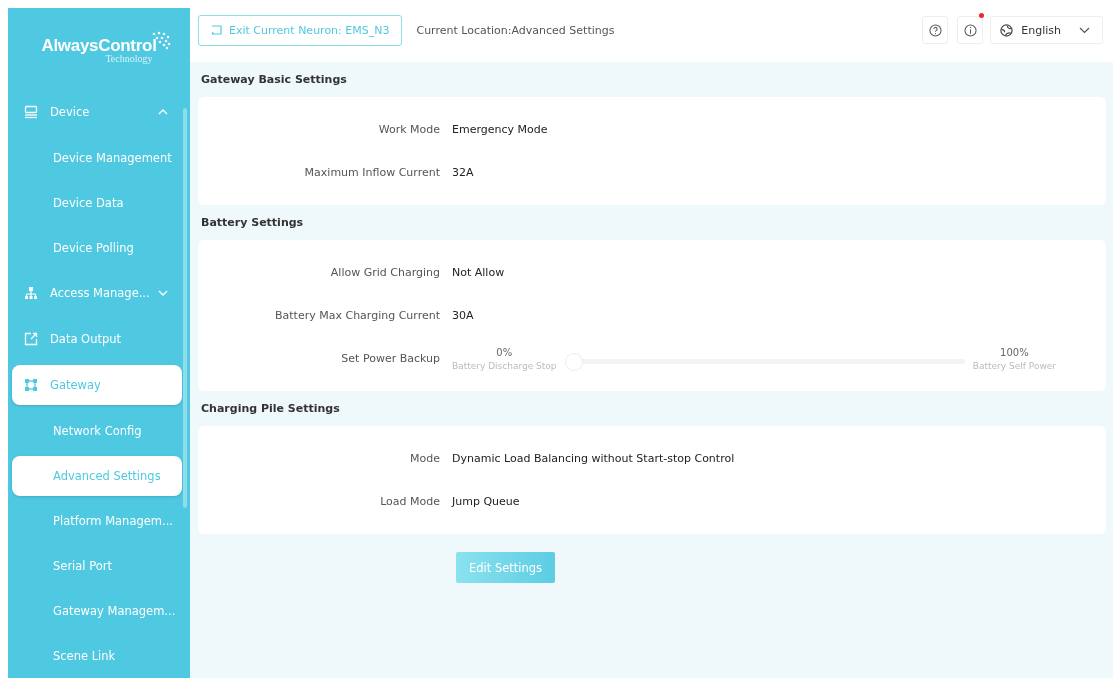 The image size is (1113, 678). I want to click on slider-min-value: 0%, so click(504, 352).